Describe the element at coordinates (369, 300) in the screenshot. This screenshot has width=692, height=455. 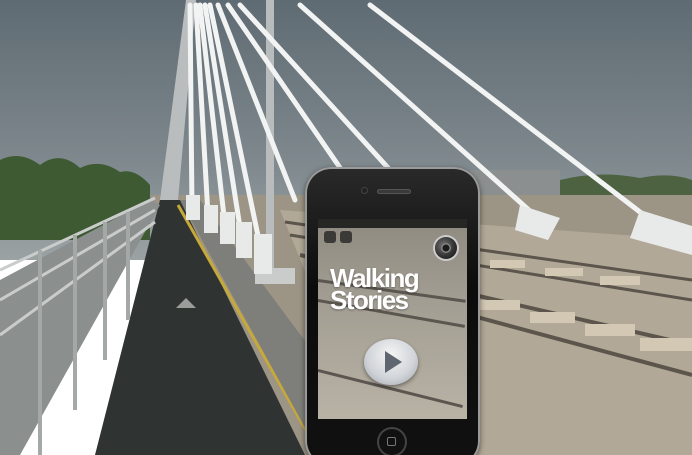
I see `app-title-line2: Stories` at that location.